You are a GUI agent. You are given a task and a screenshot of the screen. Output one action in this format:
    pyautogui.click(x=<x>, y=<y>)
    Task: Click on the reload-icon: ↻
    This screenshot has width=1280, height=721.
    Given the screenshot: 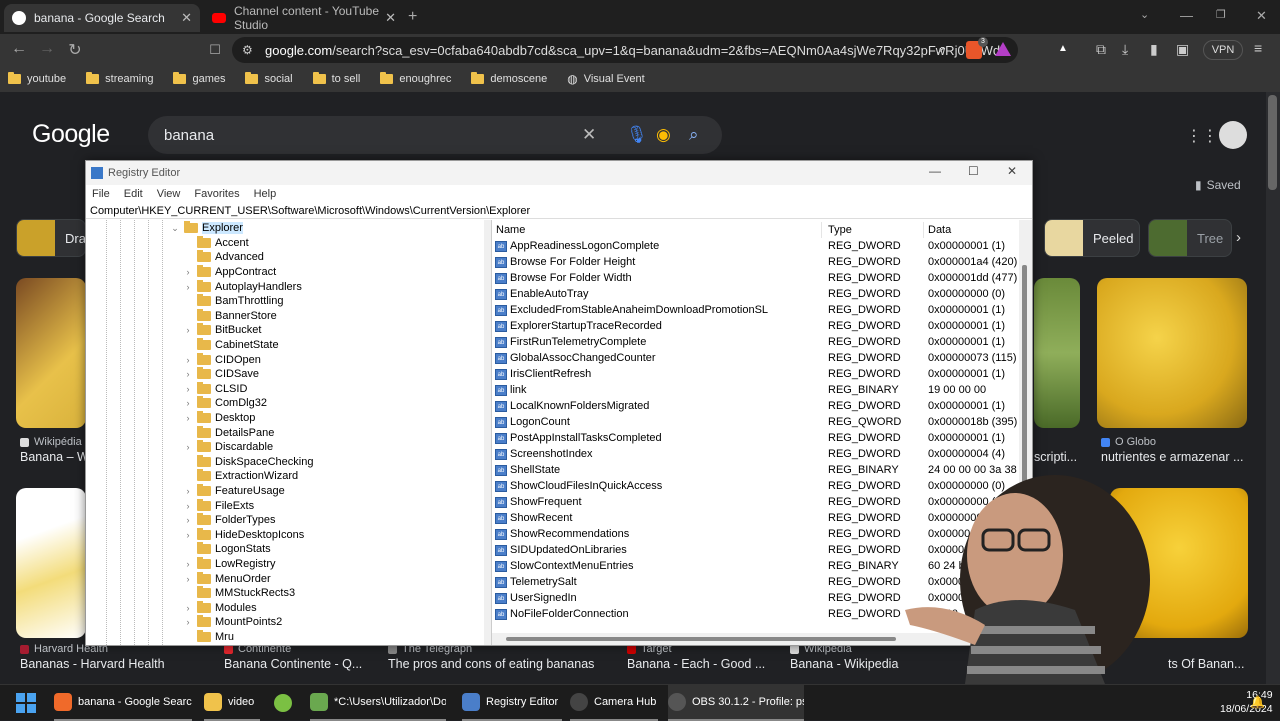 What is the action you would take?
    pyautogui.click(x=75, y=50)
    